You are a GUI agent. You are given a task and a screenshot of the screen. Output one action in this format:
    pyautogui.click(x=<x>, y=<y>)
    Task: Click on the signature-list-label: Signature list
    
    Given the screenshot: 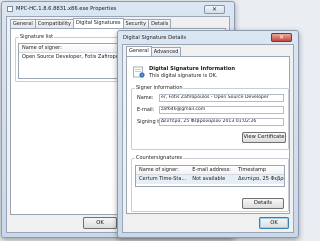 What is the action you would take?
    pyautogui.click(x=37, y=37)
    